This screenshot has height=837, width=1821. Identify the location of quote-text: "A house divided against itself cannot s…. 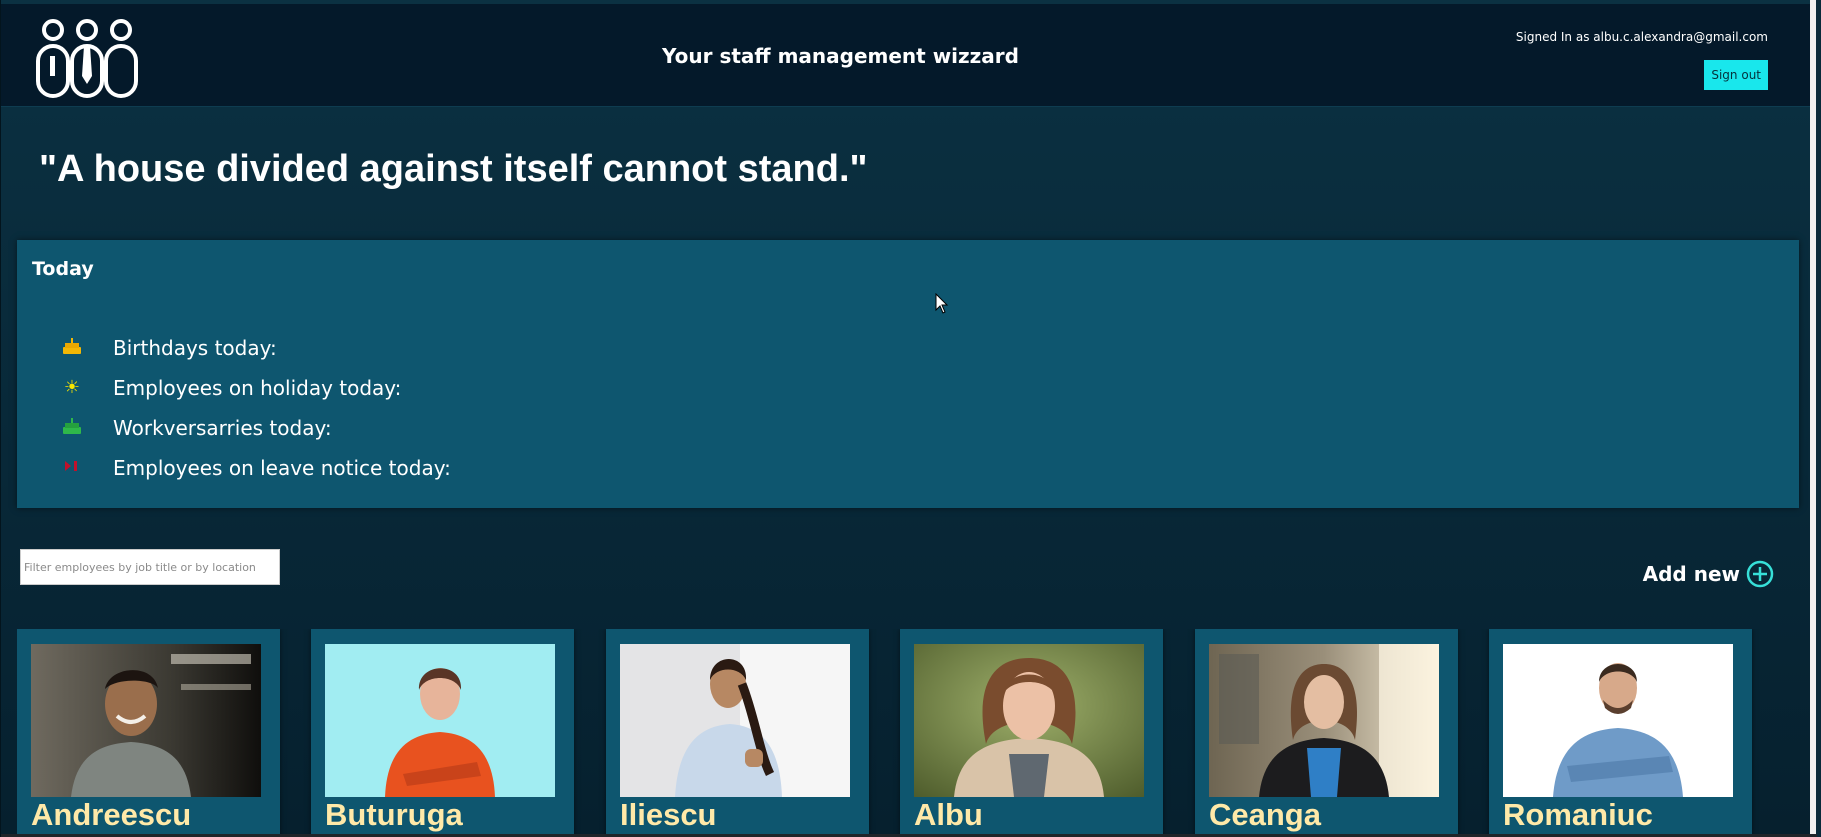
(453, 169).